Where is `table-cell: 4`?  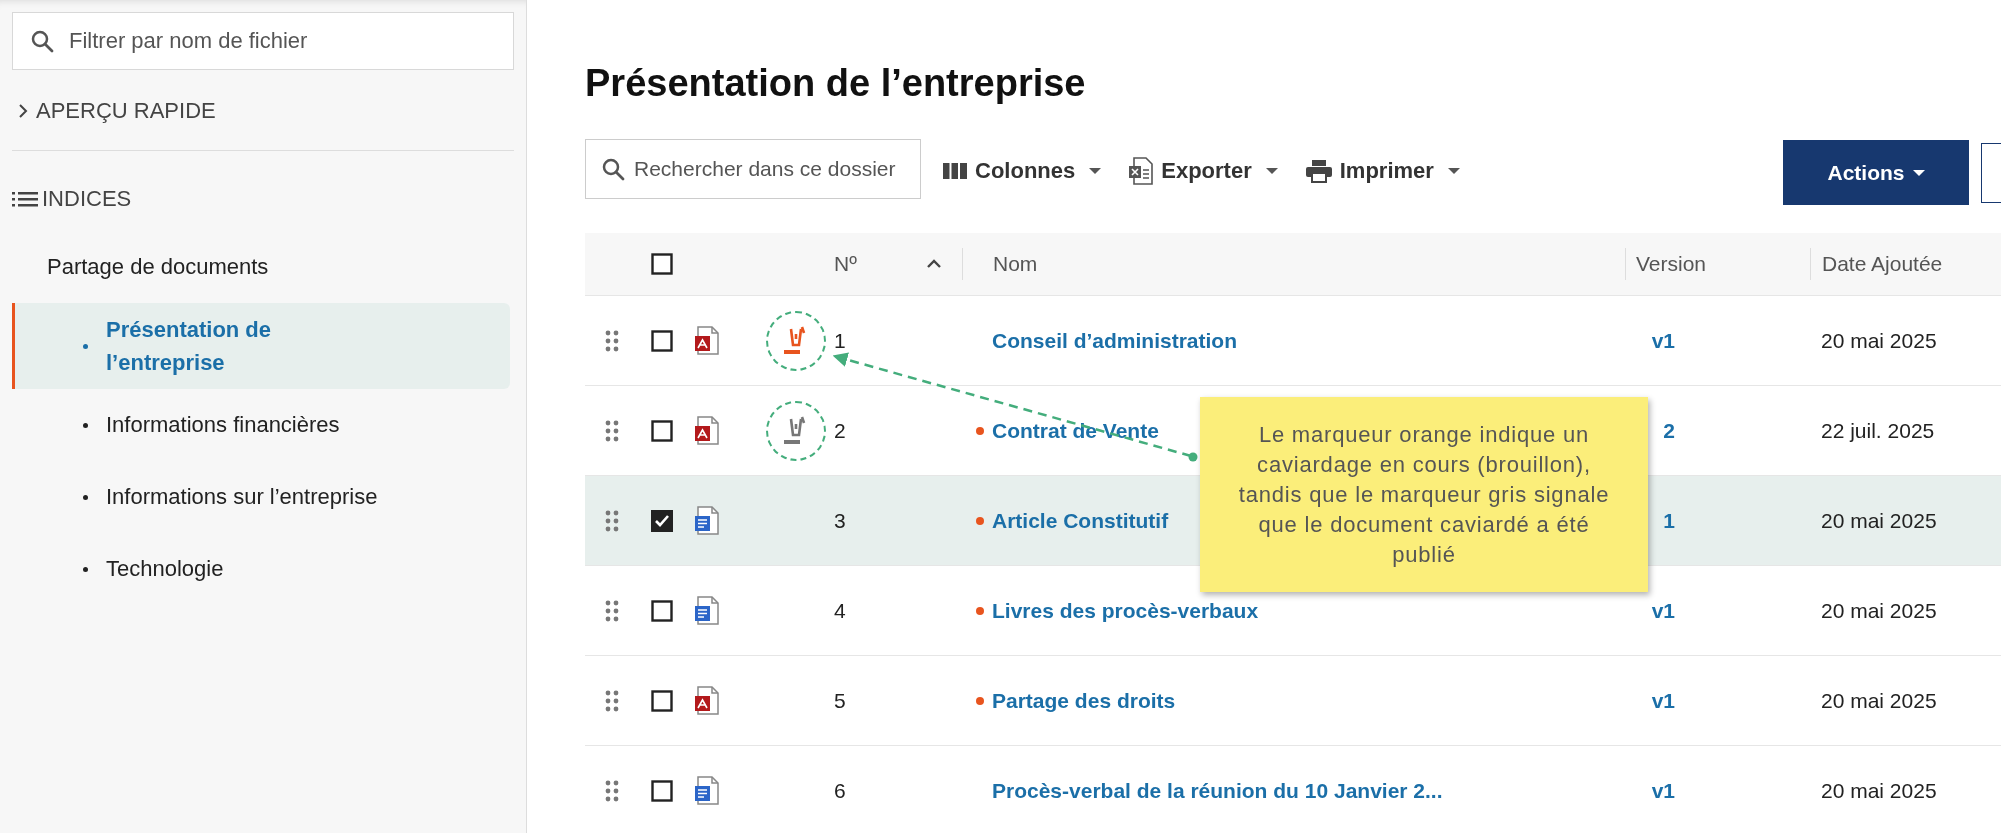
table-cell: 4 is located at coordinates (840, 610).